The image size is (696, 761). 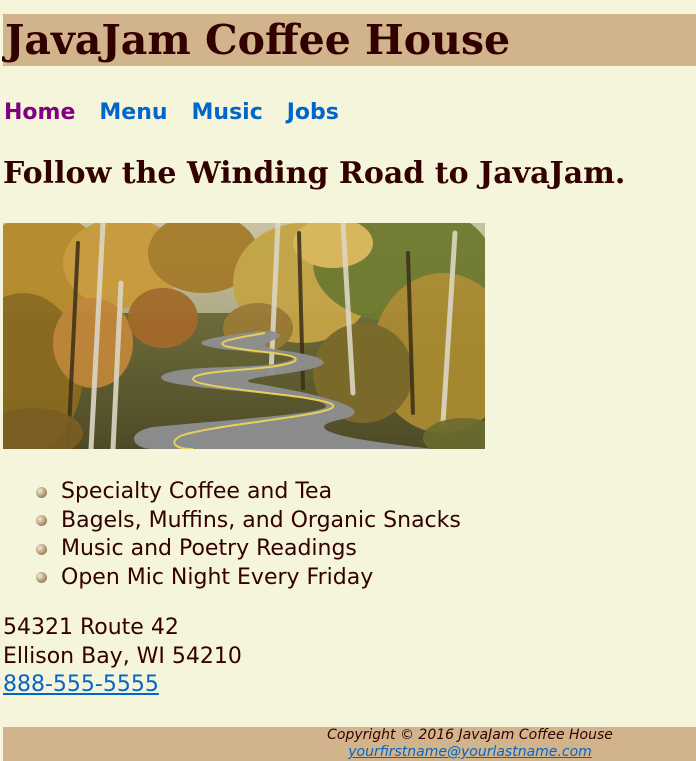 What do you see at coordinates (217, 577) in the screenshot?
I see `feature-text: Open Mic Night Every Friday` at bounding box center [217, 577].